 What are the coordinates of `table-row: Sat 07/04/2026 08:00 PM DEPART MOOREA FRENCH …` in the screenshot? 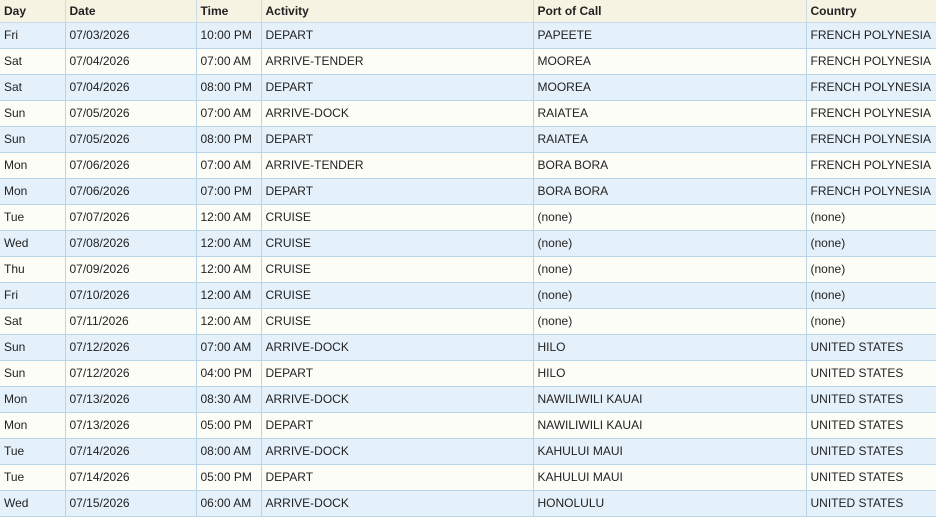 It's located at (468, 87).